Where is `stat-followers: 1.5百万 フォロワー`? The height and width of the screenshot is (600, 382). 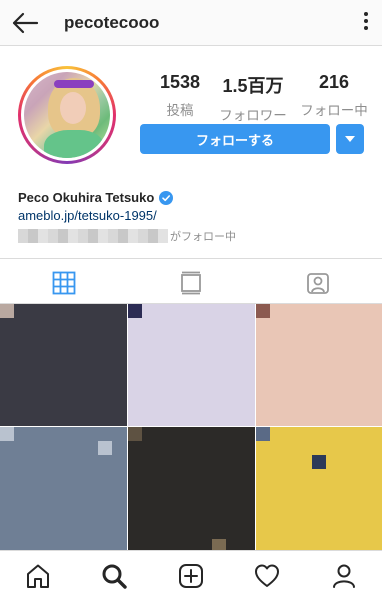
stat-followers: 1.5百万 フォロワー is located at coordinates (253, 98).